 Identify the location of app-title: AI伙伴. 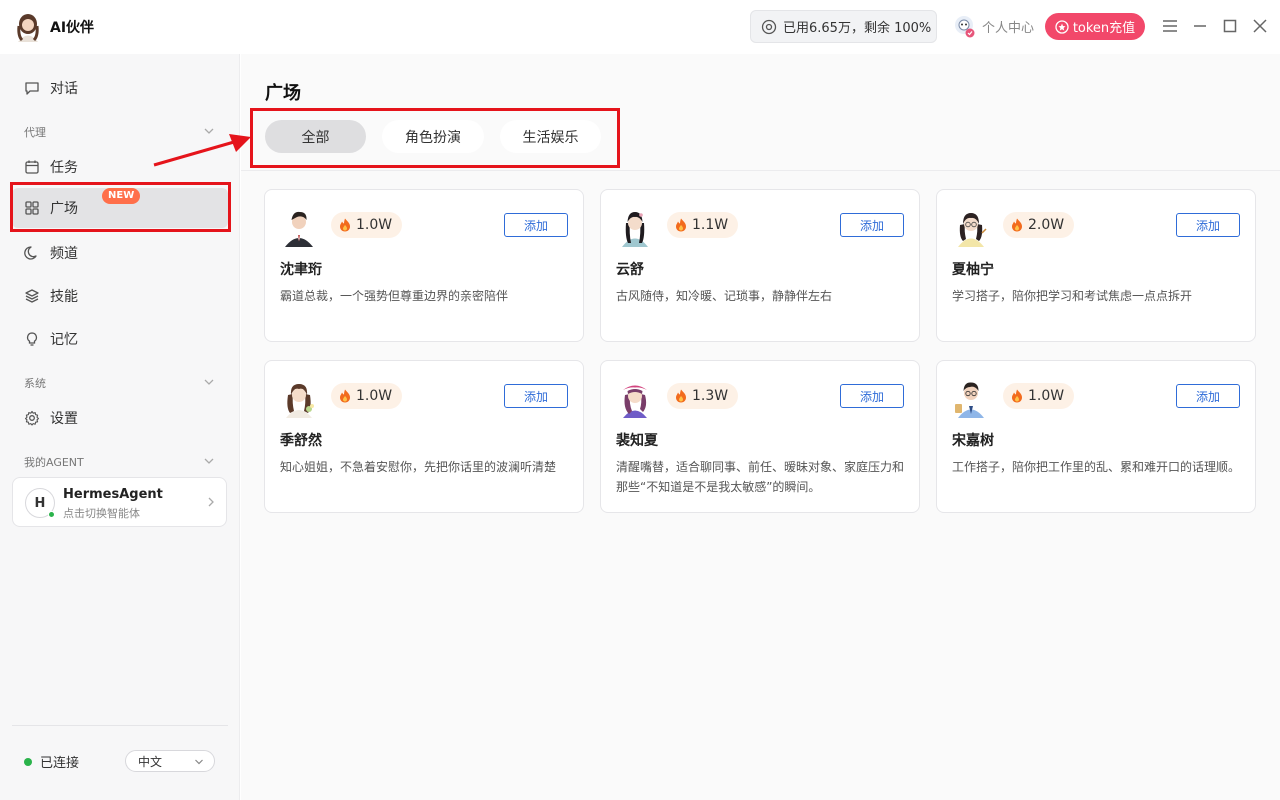
(72, 28).